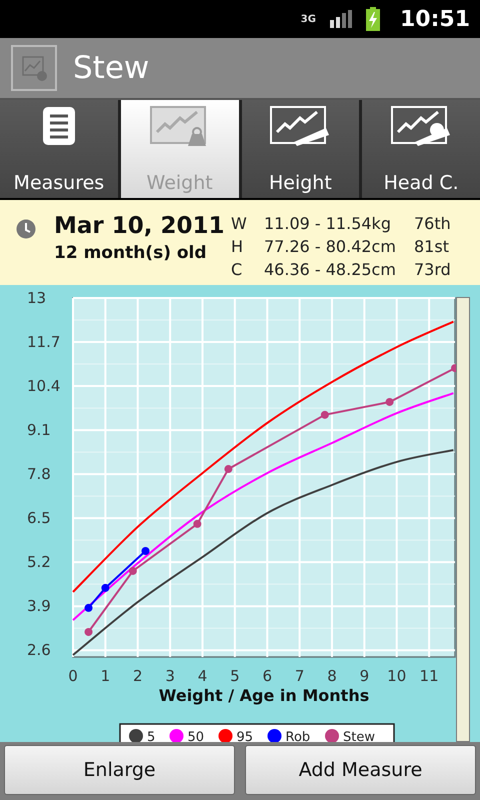  Describe the element at coordinates (140, 226) in the screenshot. I see `date-text: Mar 10, 2011` at that location.